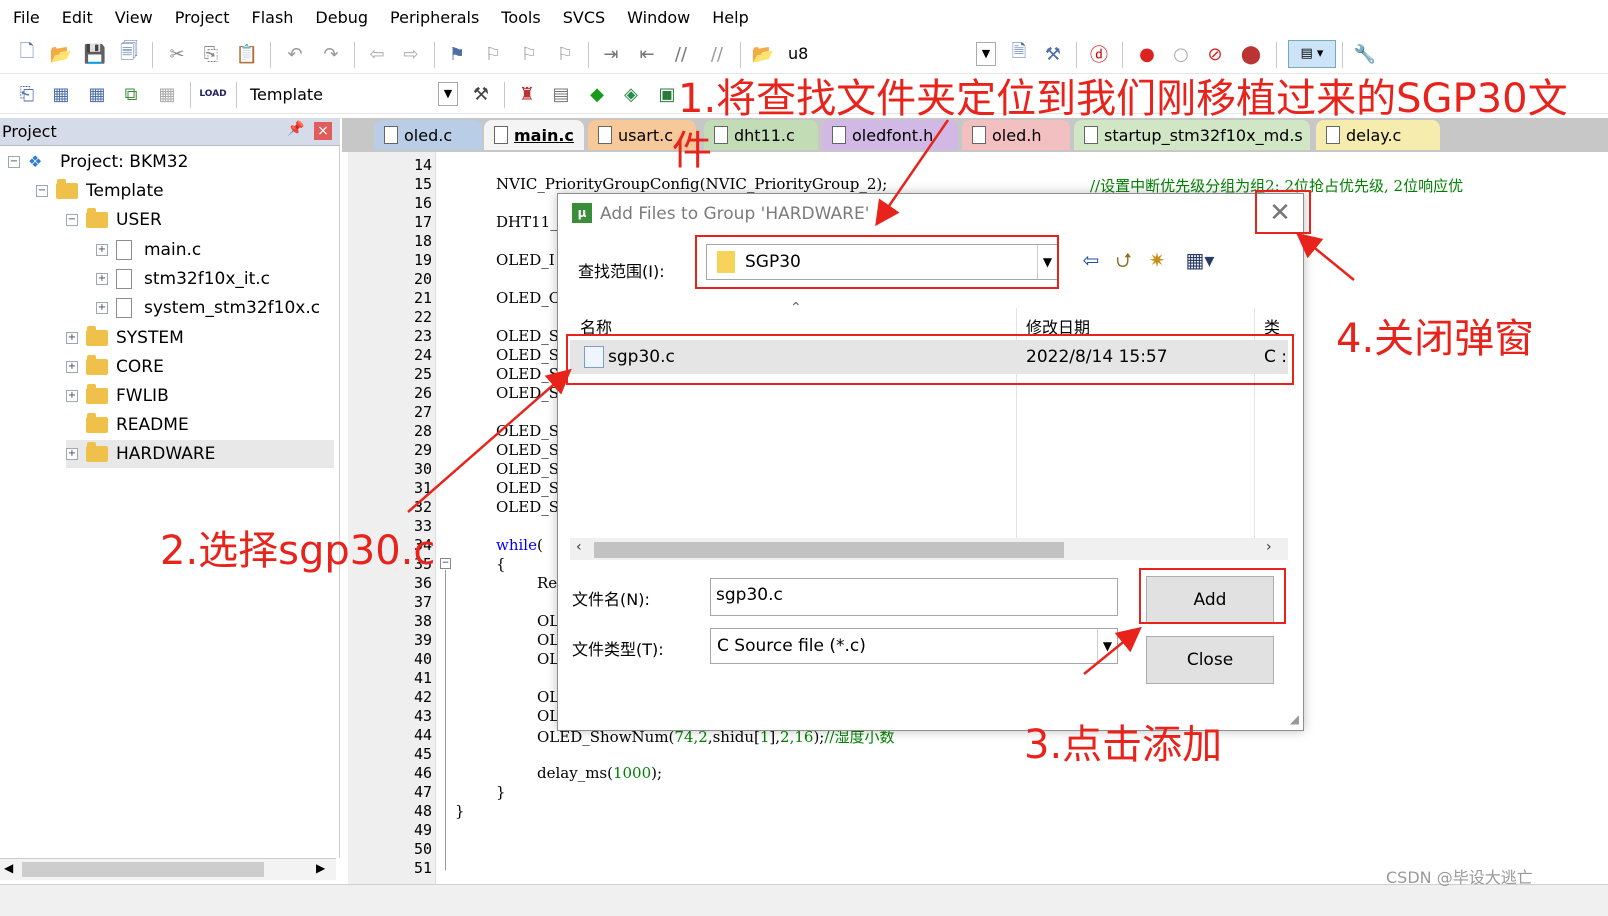 This screenshot has height=916, width=1608. Describe the element at coordinates (428, 135) in the screenshot. I see `tab-oled-c: oled.c` at that location.